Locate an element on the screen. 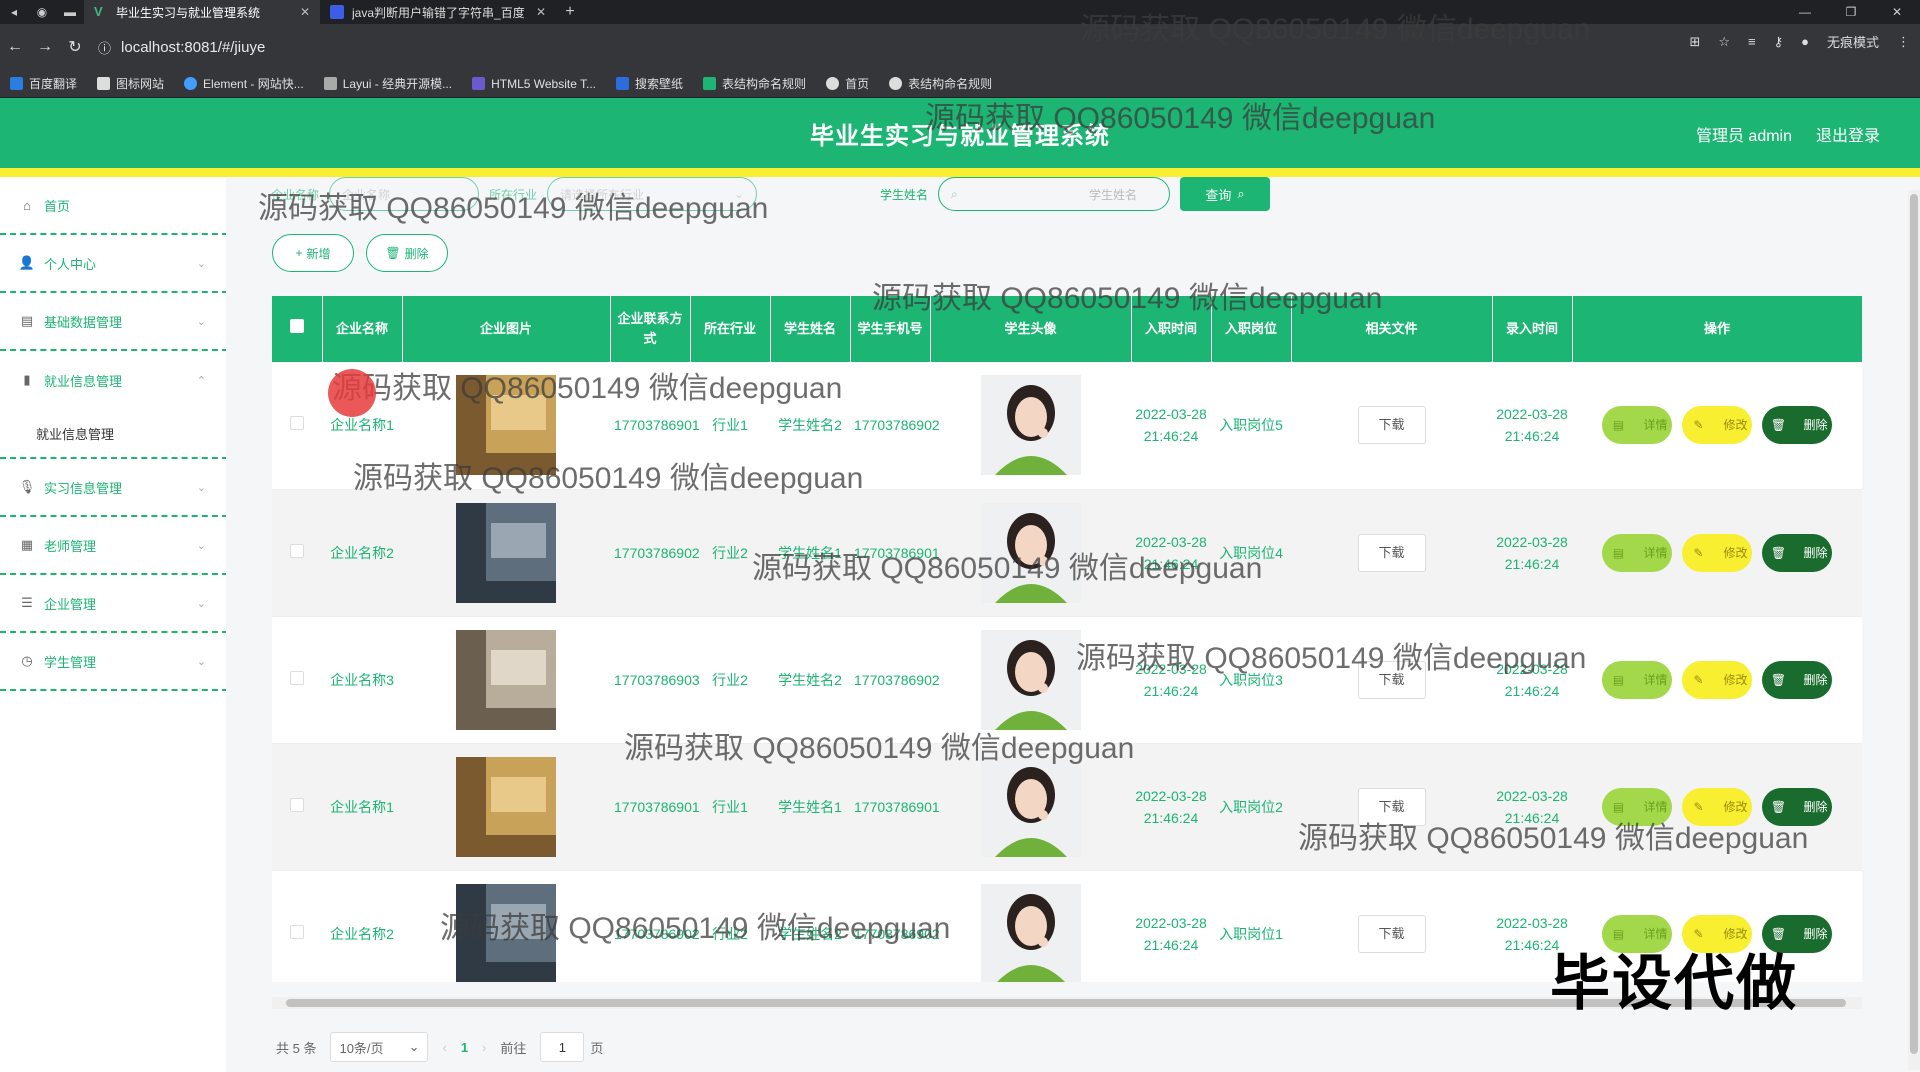  student-search-input: ⌕ 学生姓名 is located at coordinates (1054, 194).